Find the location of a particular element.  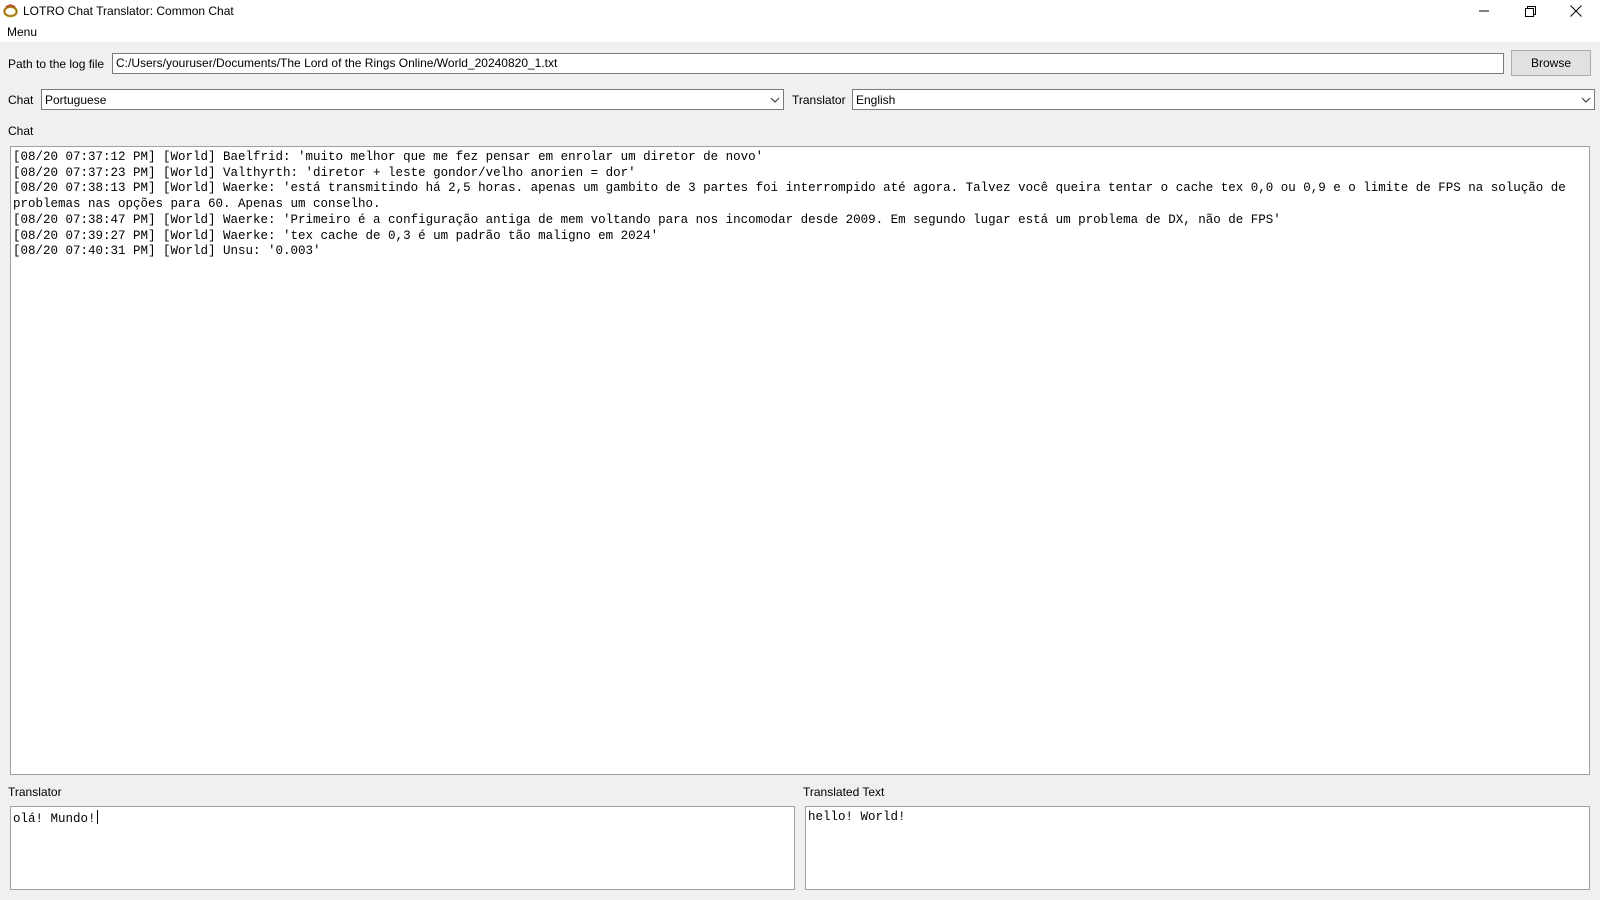

translated-text-label: Translated Text is located at coordinates (844, 792).